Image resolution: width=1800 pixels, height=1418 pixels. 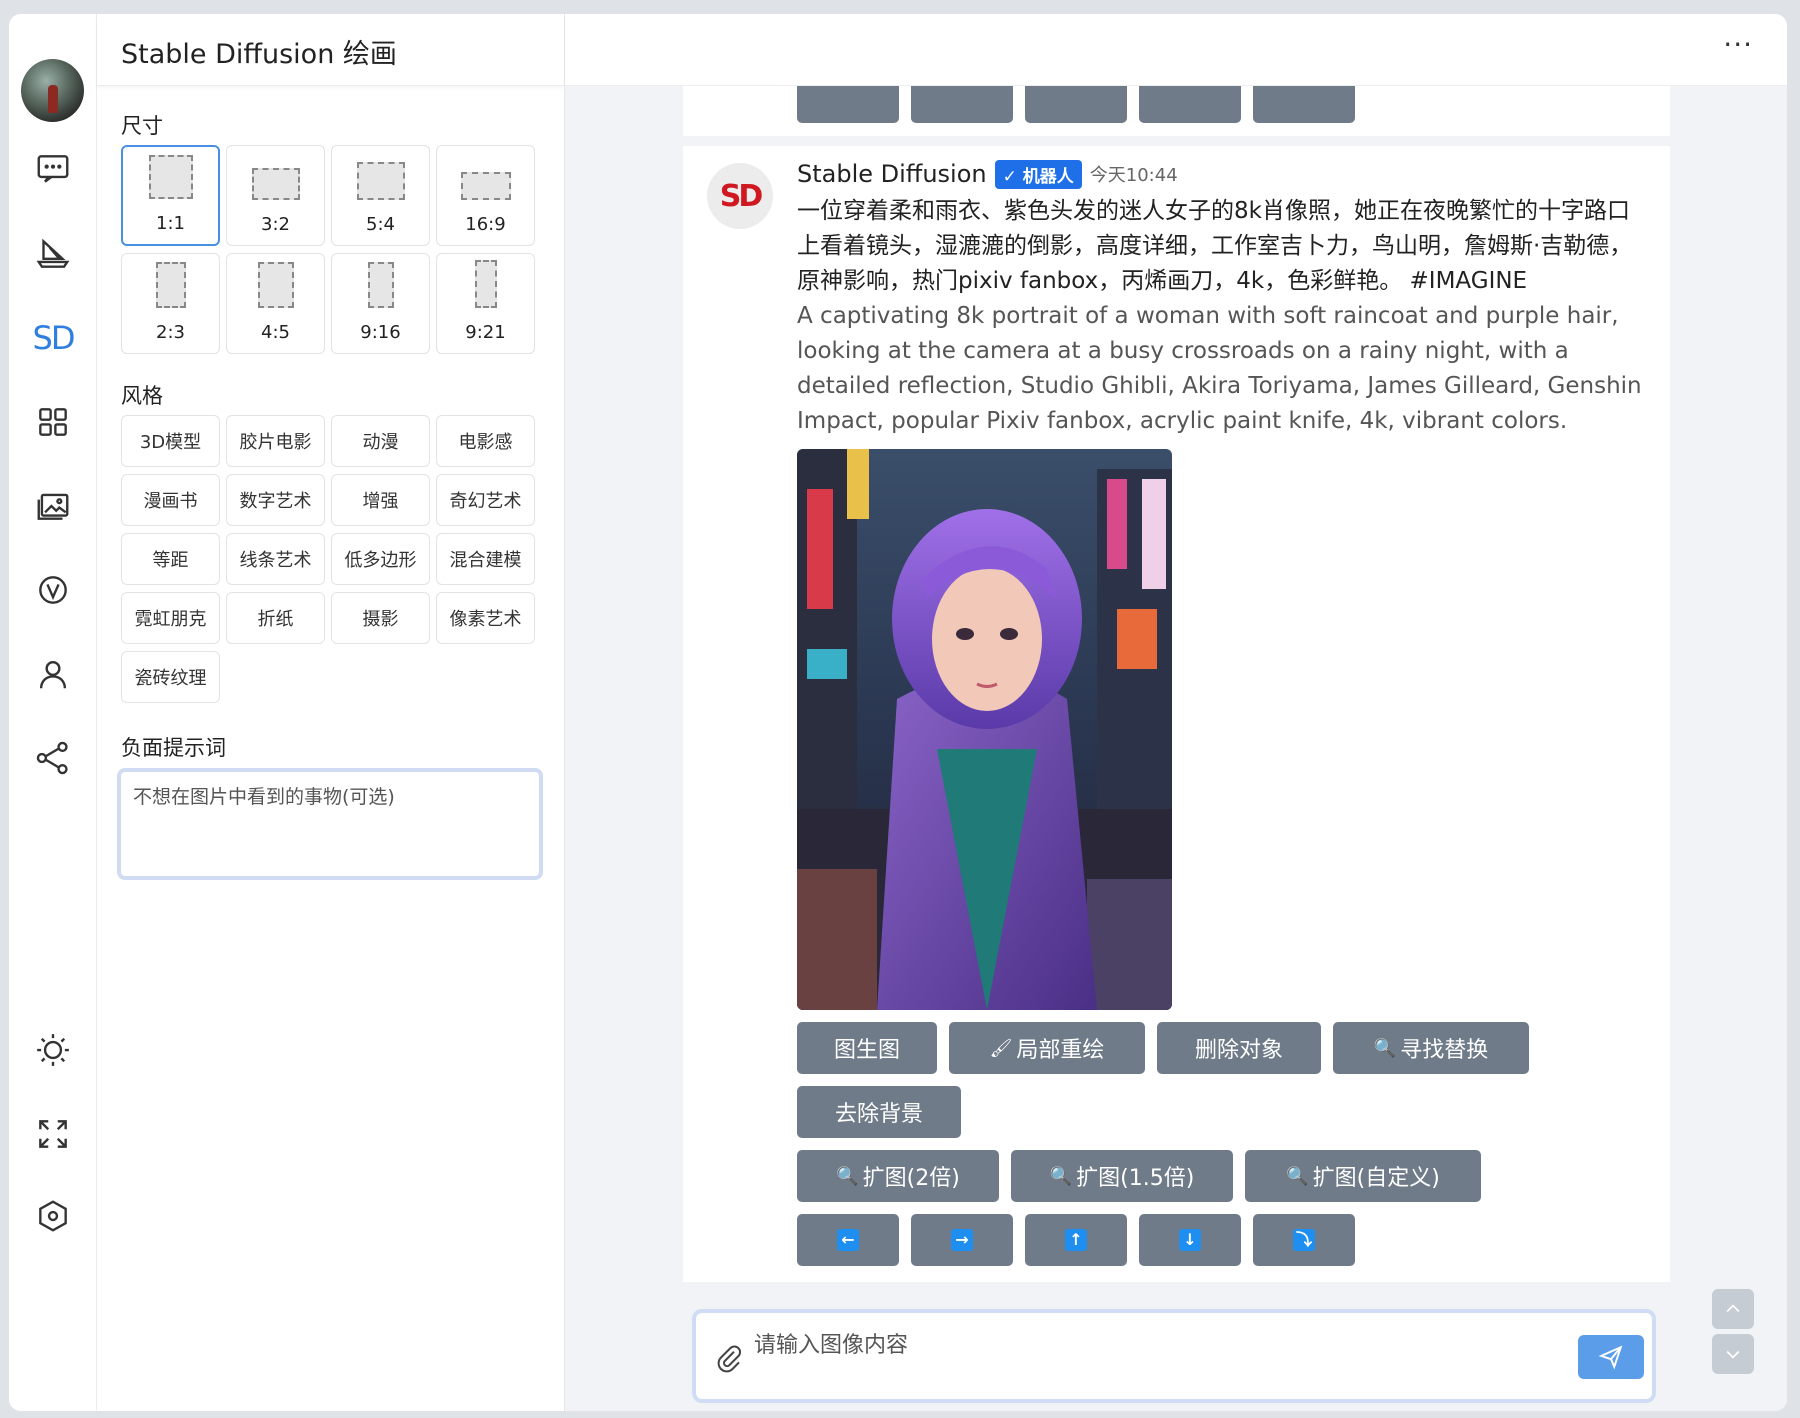 What do you see at coordinates (53, 590) in the screenshot?
I see `v-icon` at bounding box center [53, 590].